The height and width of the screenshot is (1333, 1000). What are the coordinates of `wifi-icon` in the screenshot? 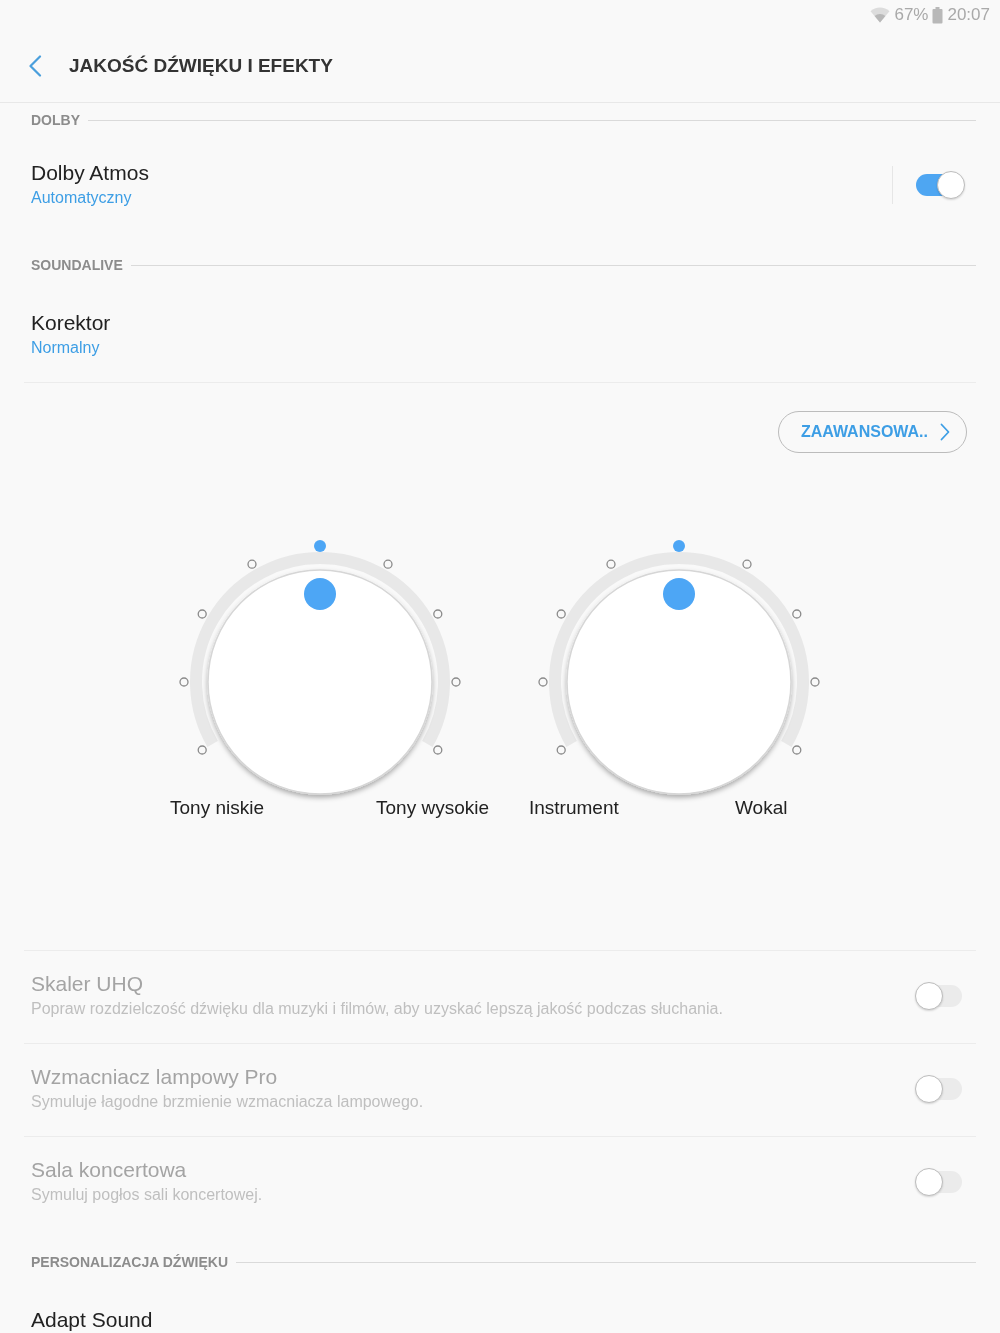 It's located at (880, 15).